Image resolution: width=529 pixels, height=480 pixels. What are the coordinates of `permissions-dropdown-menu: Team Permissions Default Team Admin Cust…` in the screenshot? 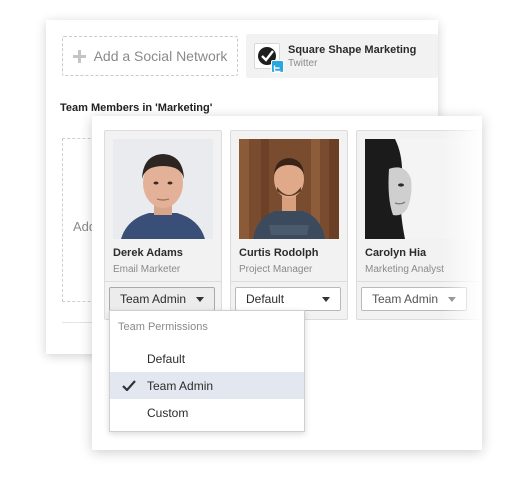 It's located at (207, 371).